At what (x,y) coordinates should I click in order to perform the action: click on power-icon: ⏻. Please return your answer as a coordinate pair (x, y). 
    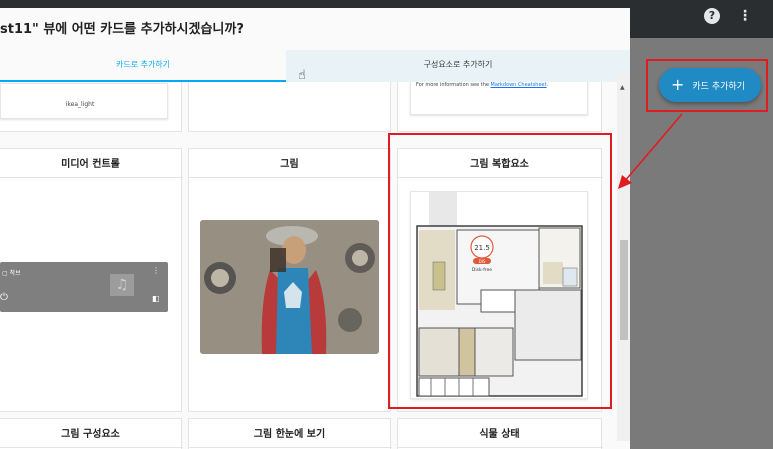
    Looking at the image, I should click on (4, 297).